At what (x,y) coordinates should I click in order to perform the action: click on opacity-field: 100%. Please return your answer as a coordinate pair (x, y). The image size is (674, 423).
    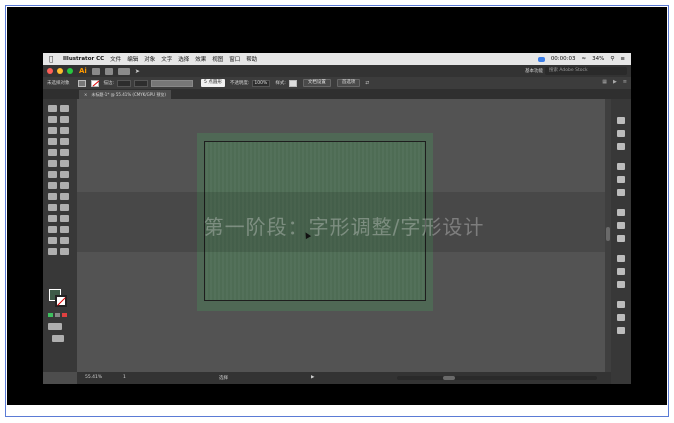
    Looking at the image, I should click on (261, 83).